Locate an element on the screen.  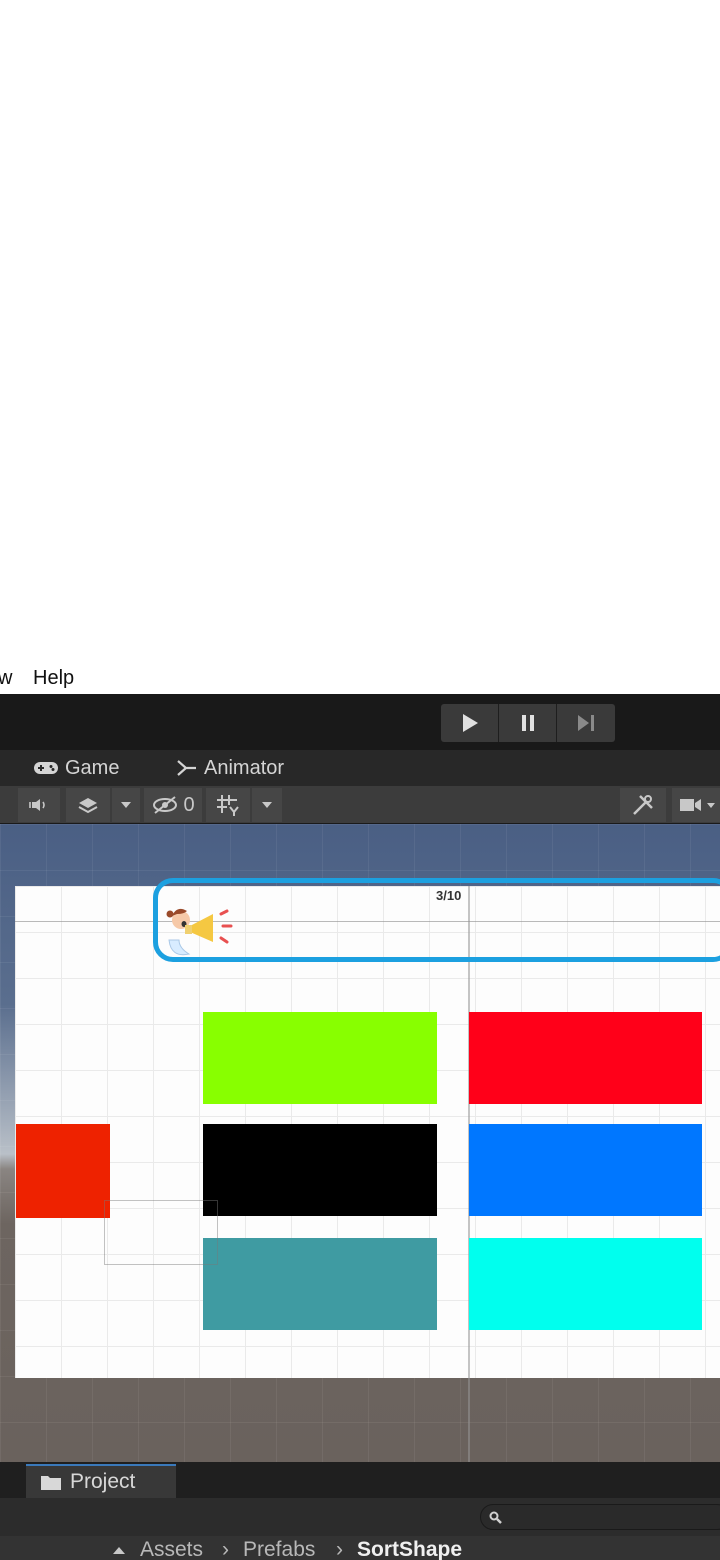
project-tab-strip: Project is located at coordinates (360, 1480).